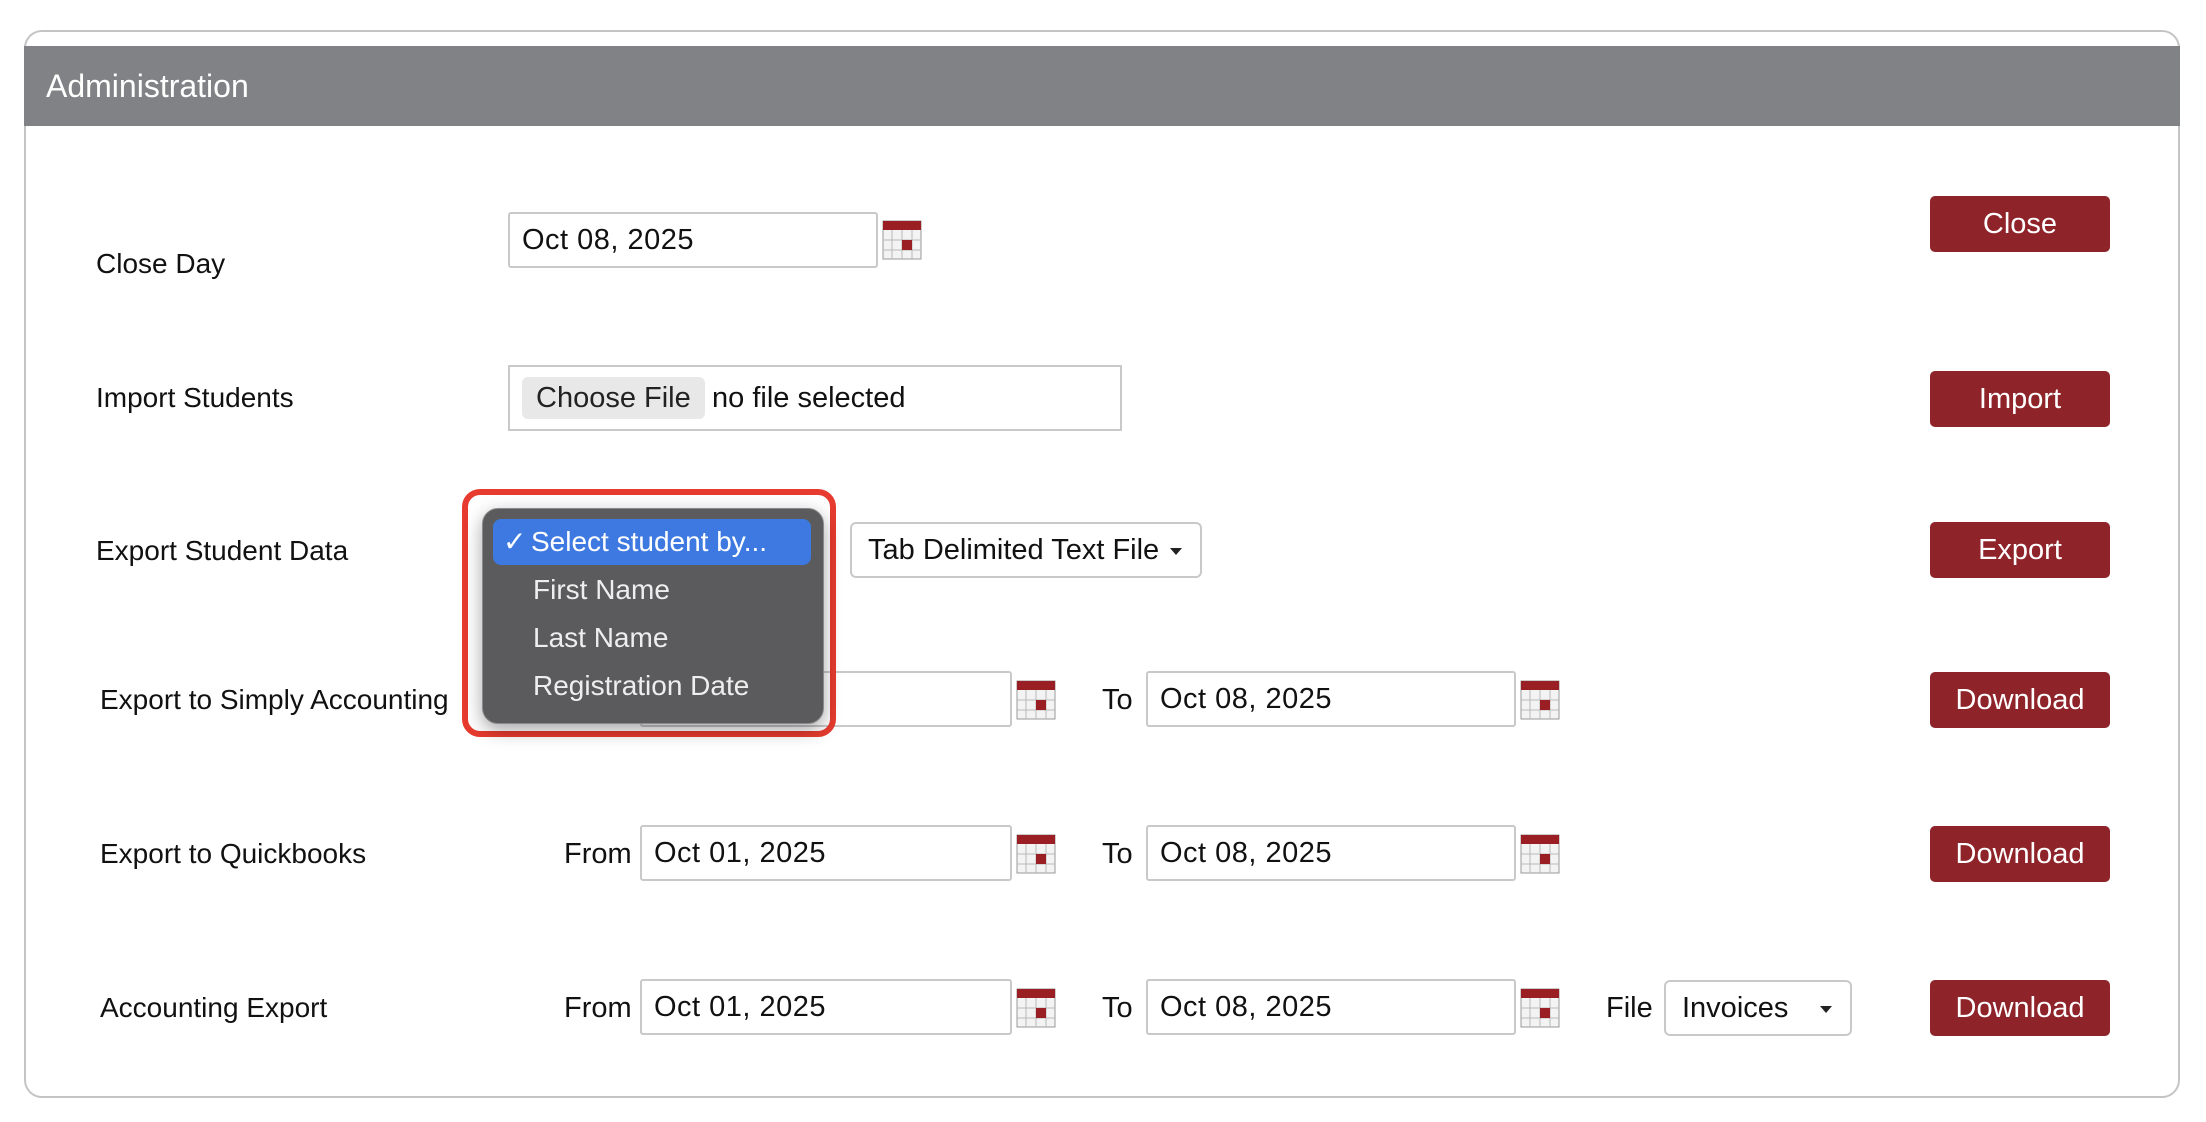 The height and width of the screenshot is (1122, 2206). I want to click on file-input: Choose File no file selected, so click(815, 398).